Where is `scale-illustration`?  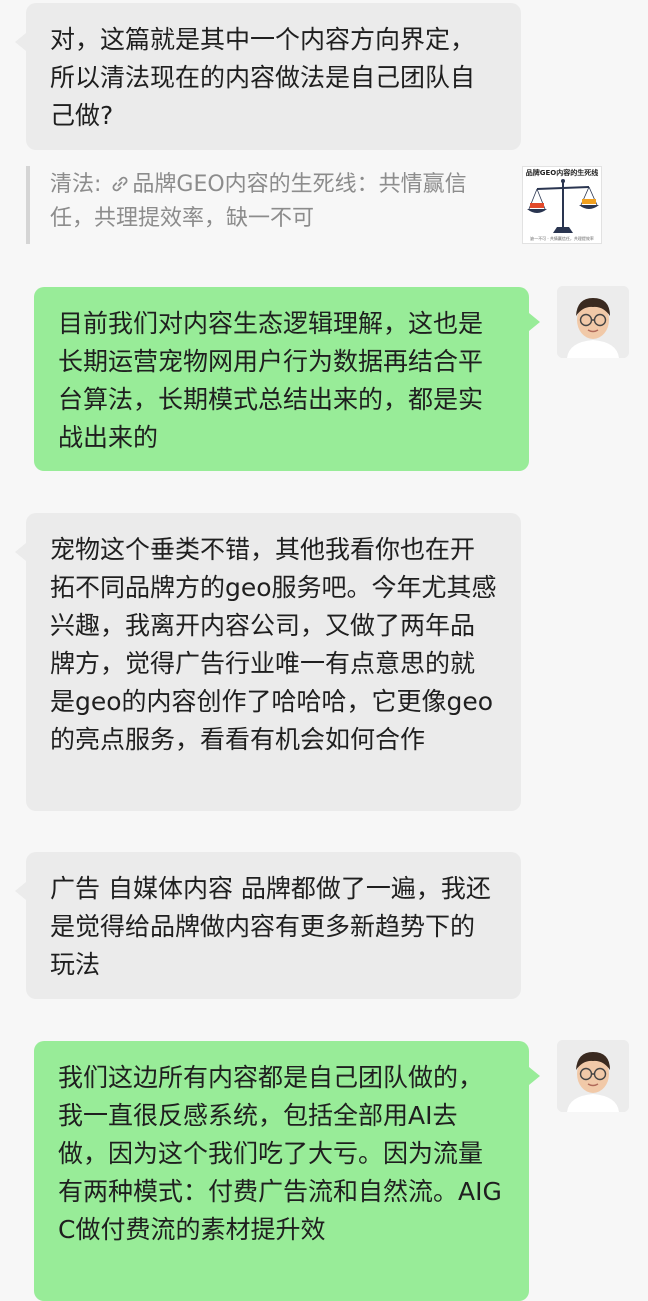
scale-illustration is located at coordinates (563, 206).